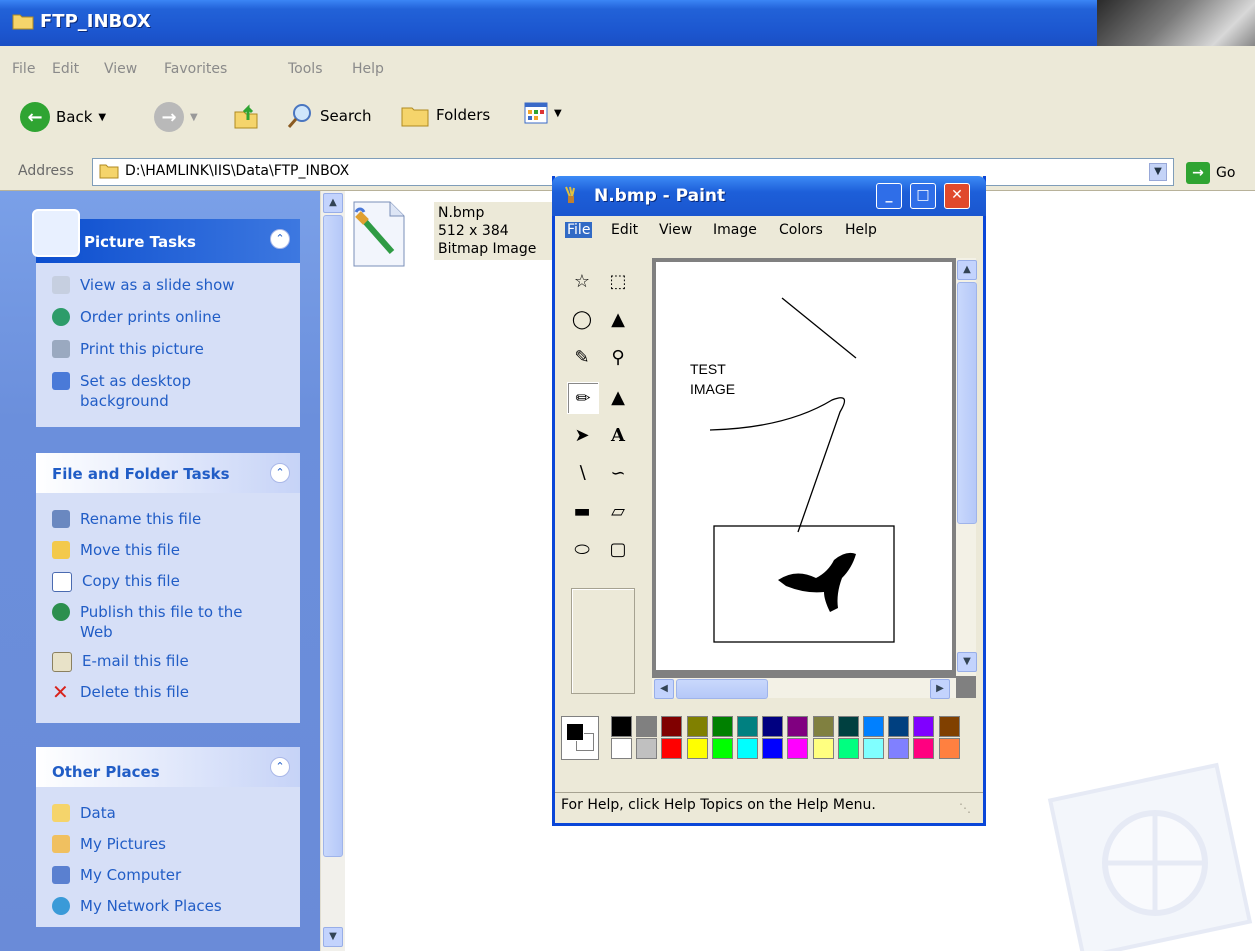 This screenshot has height=951, width=1255. I want to click on other-places-header: Other Places ⌃, so click(168, 767).